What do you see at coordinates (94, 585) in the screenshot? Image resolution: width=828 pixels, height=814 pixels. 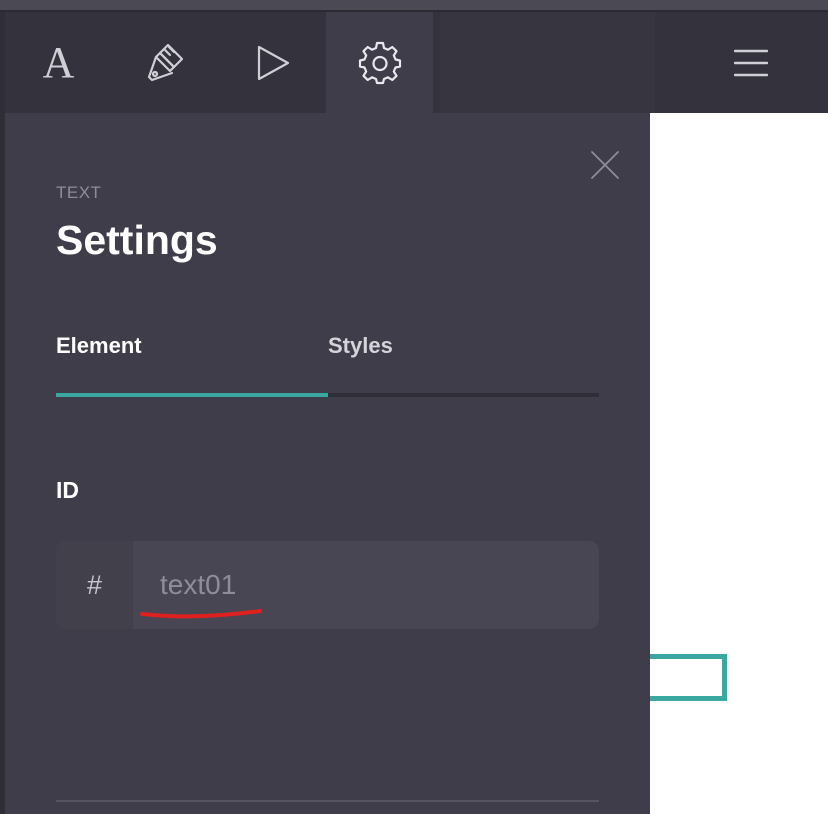 I see `id-prefix: #` at bounding box center [94, 585].